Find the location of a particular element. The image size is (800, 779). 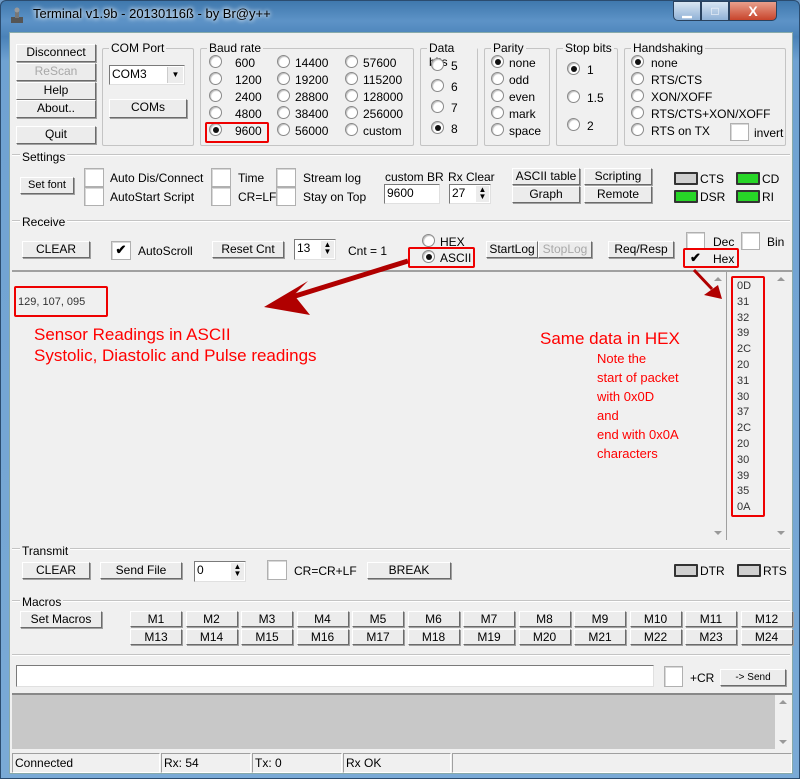

rescan-button: ReScan is located at coordinates (56, 72).